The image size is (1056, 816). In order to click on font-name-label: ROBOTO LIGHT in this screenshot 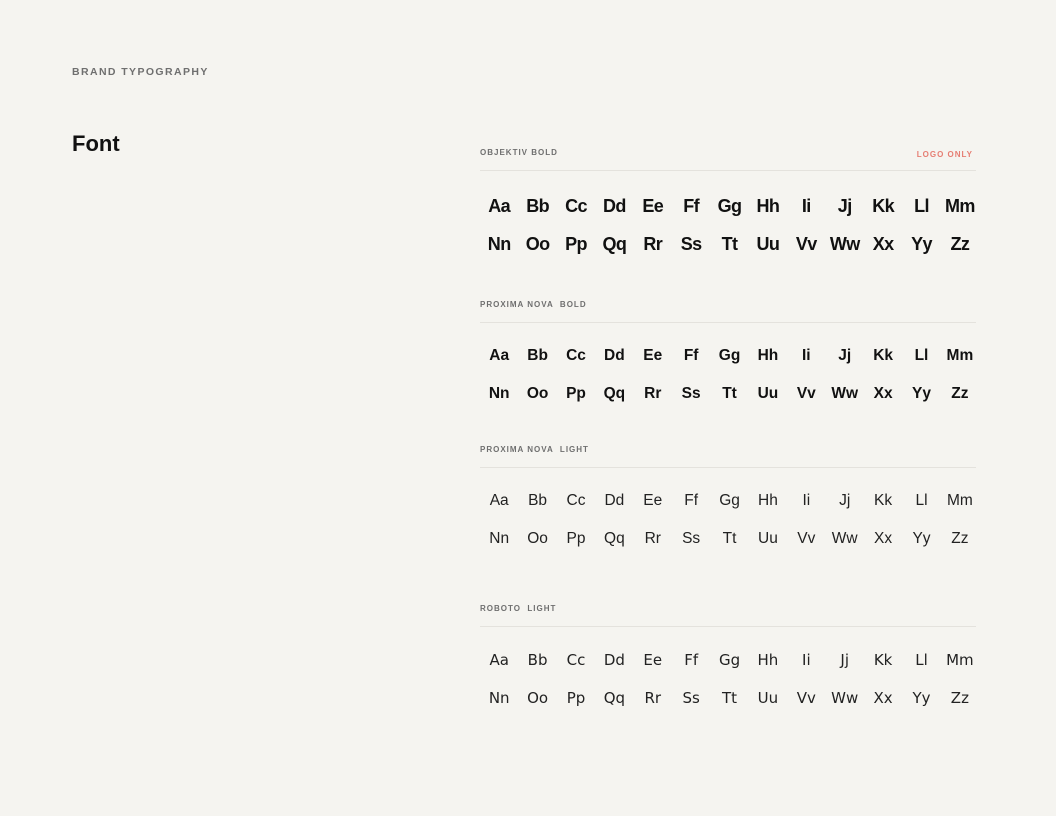, I will do `click(518, 608)`.